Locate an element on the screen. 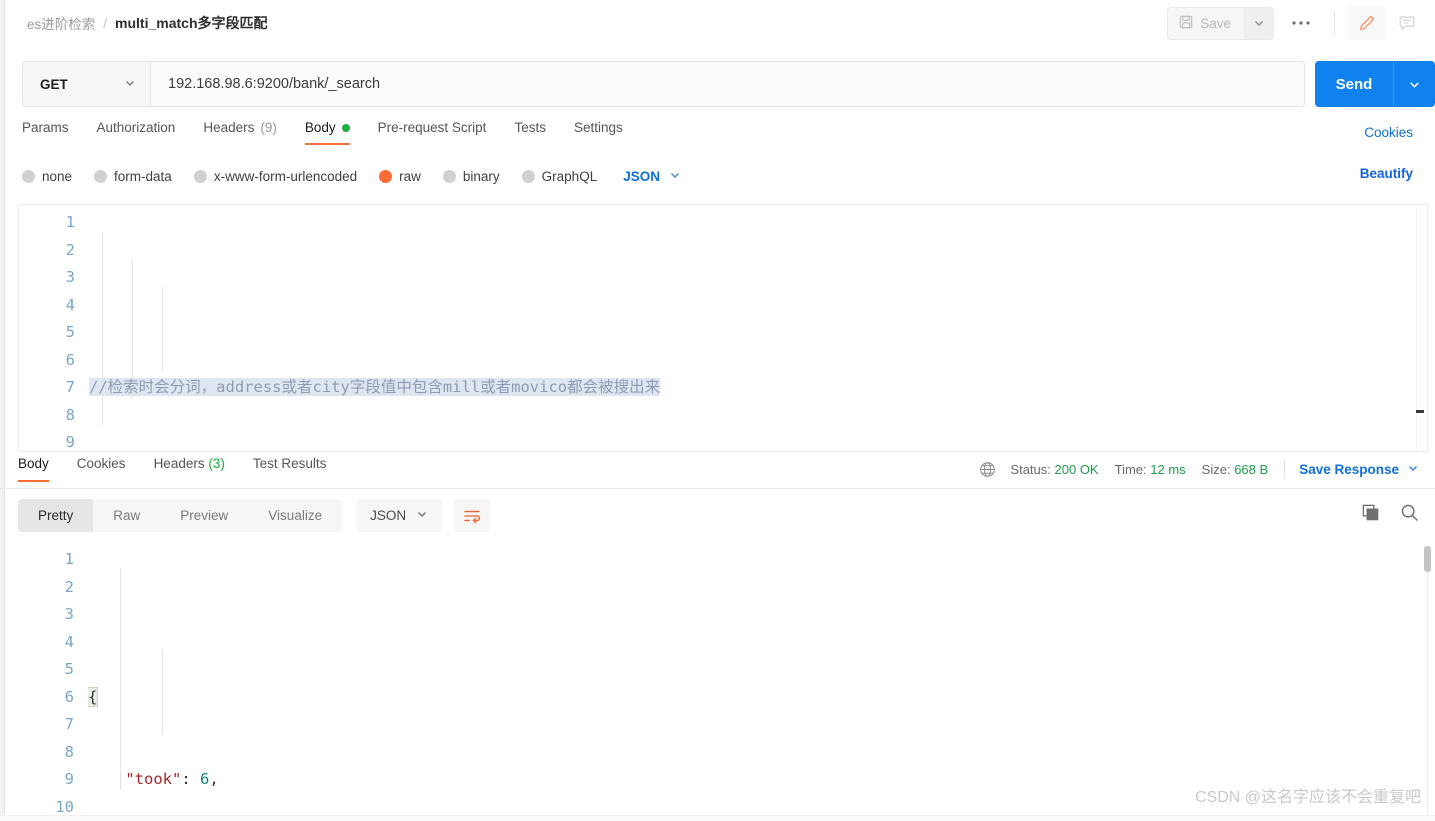  save-button: Save is located at coordinates (1205, 23).